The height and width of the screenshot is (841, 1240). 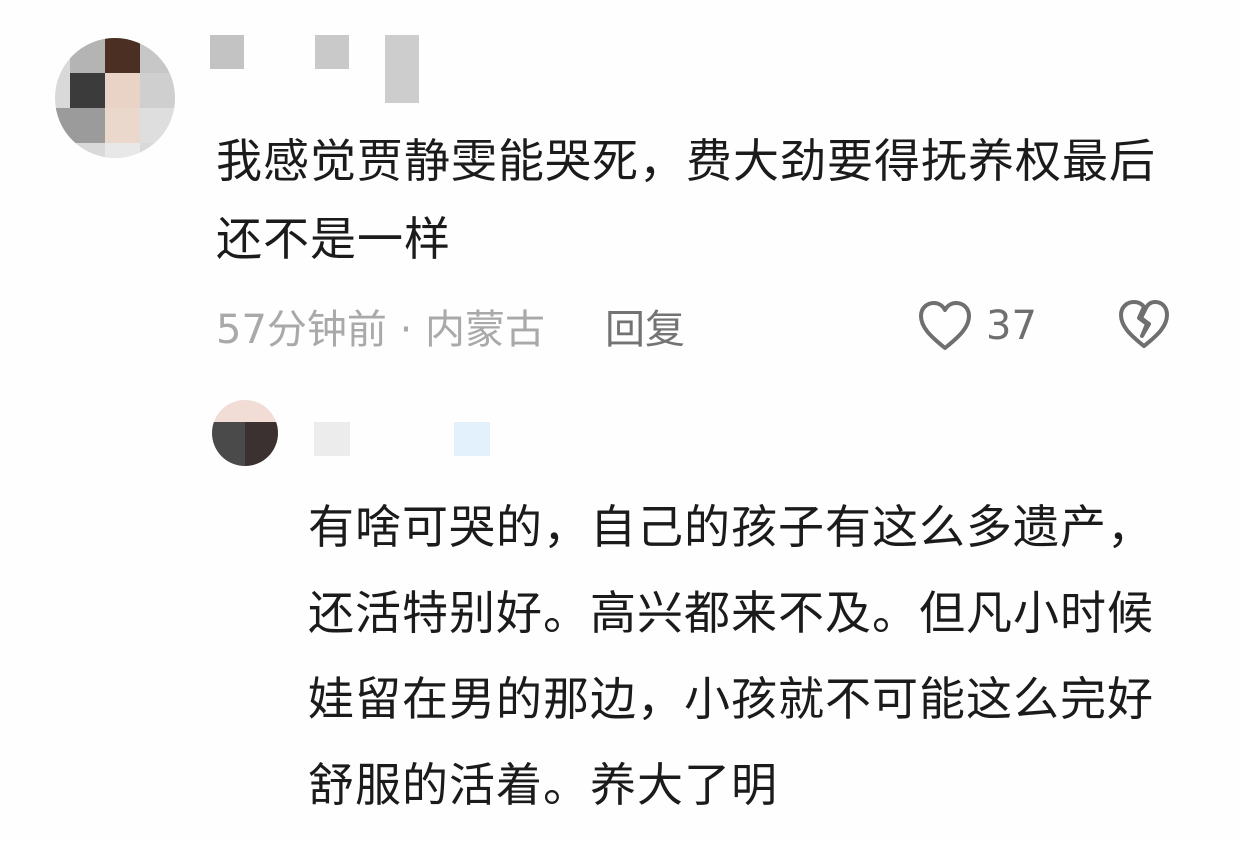 What do you see at coordinates (381, 330) in the screenshot?
I see `comment-time-location: 57分钟前 · 内蒙古` at bounding box center [381, 330].